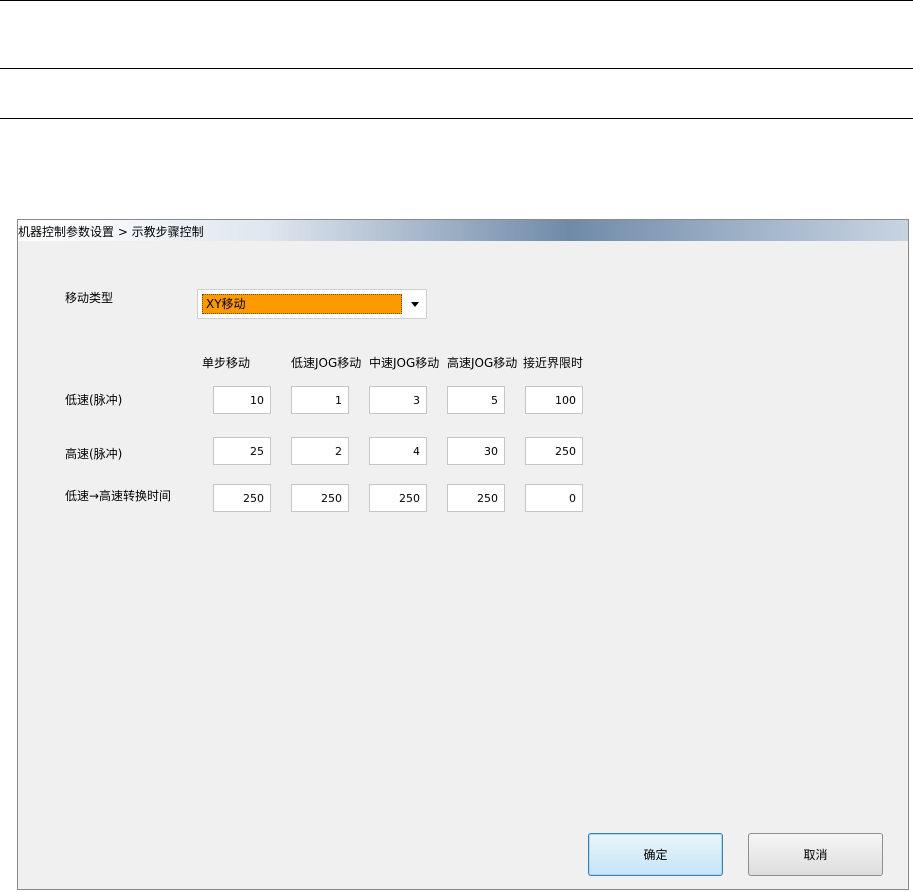  I want to click on high-speed-low-jog-field, so click(320, 451).